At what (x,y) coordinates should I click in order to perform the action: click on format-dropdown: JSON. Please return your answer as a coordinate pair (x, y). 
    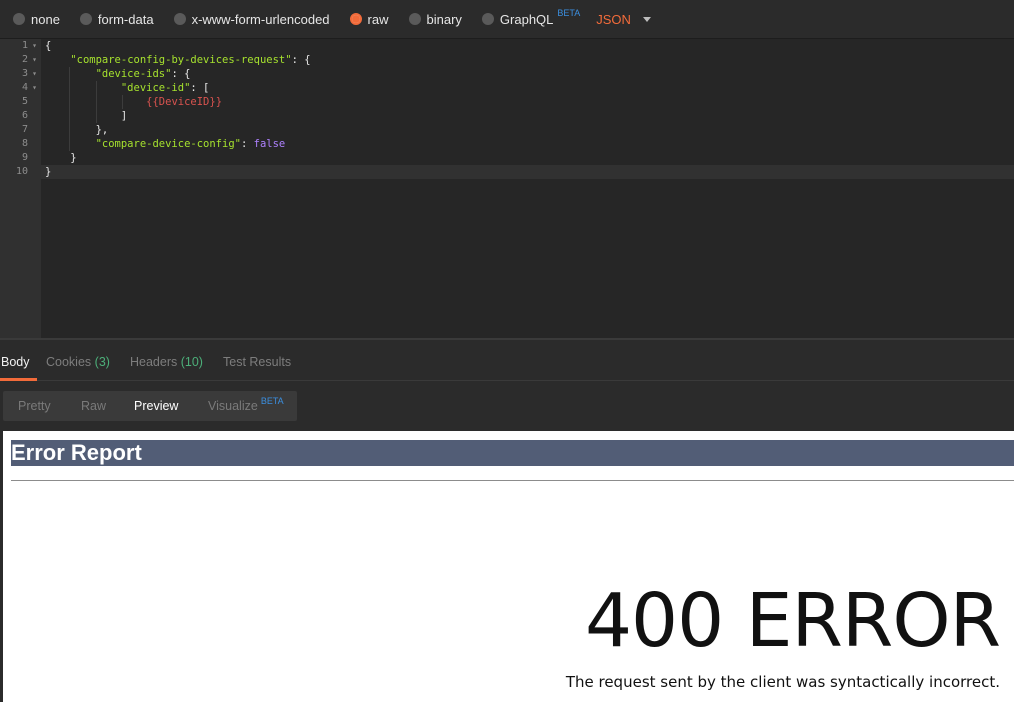
    Looking at the image, I should click on (623, 19).